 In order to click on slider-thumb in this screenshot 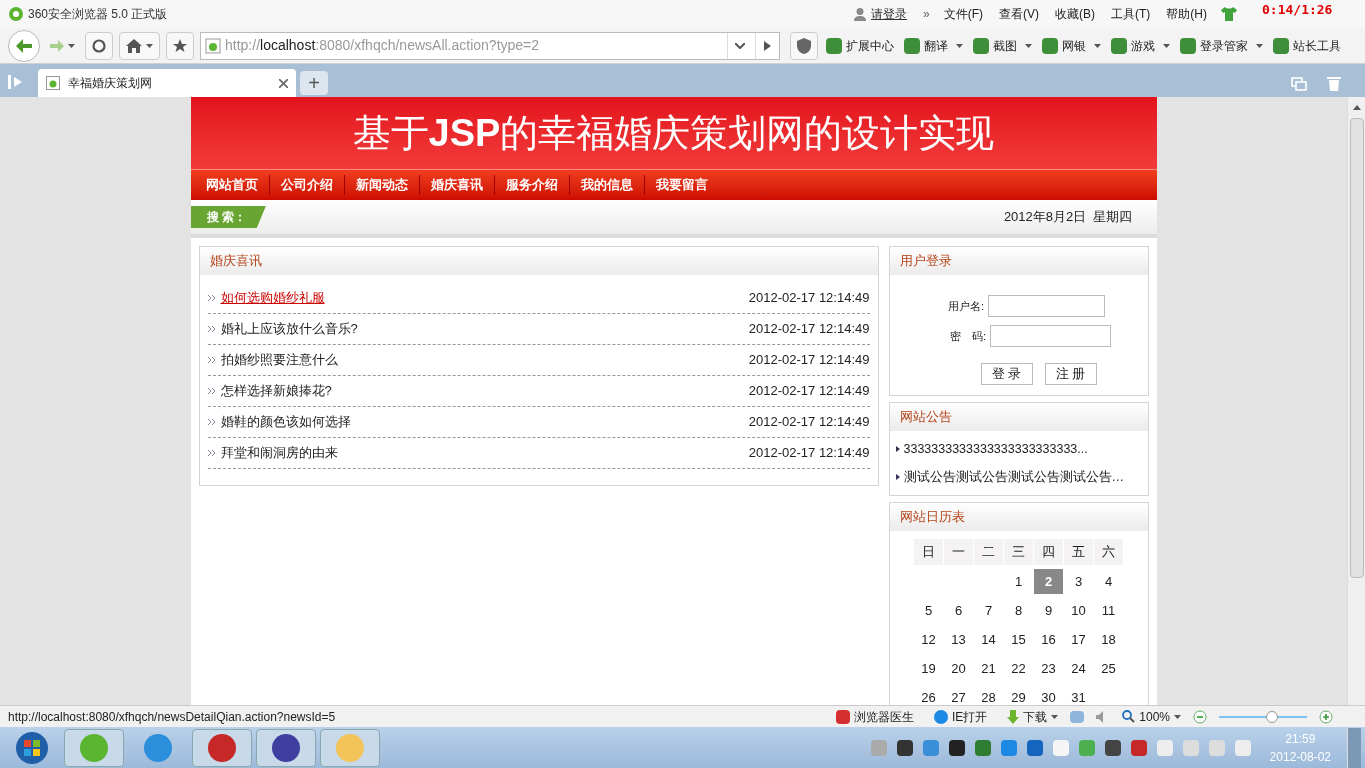, I will do `click(1271, 716)`.